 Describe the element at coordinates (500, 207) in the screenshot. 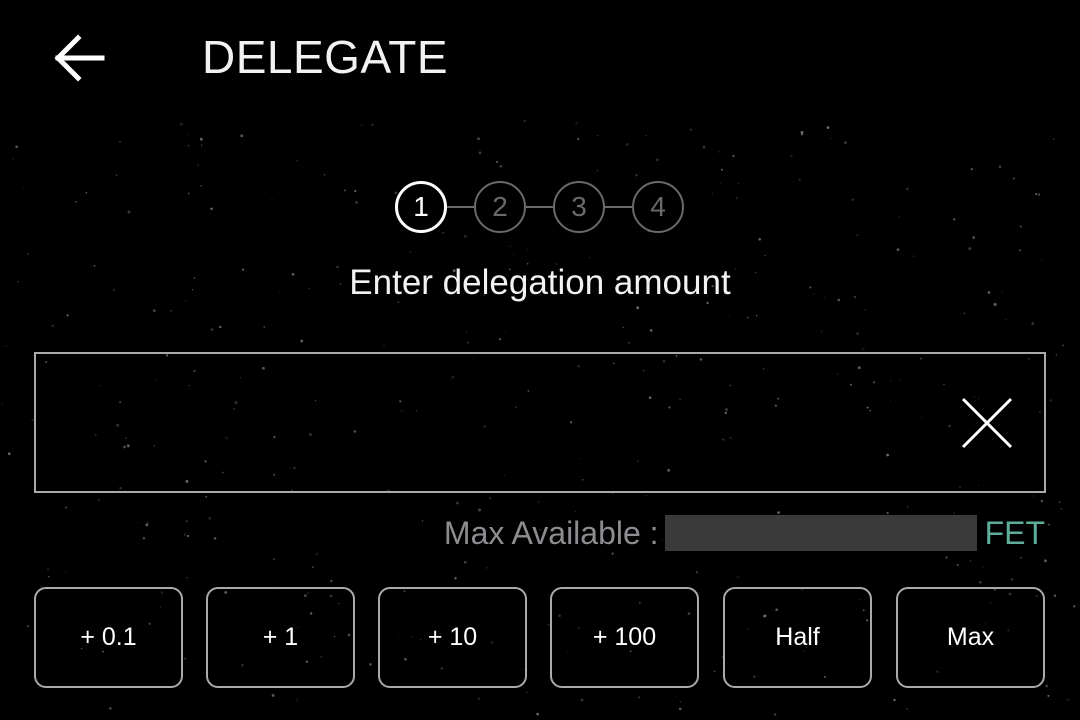

I see `step-2: 2` at that location.